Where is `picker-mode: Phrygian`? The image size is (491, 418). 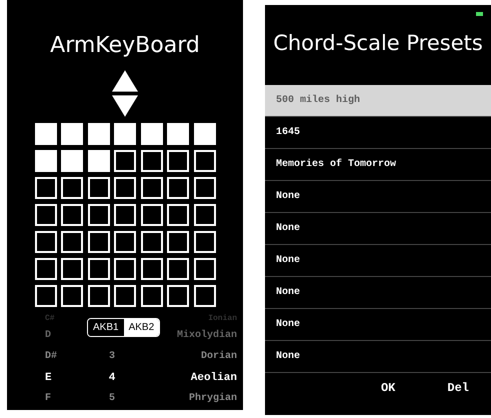 picker-mode: Phrygian is located at coordinates (212, 398).